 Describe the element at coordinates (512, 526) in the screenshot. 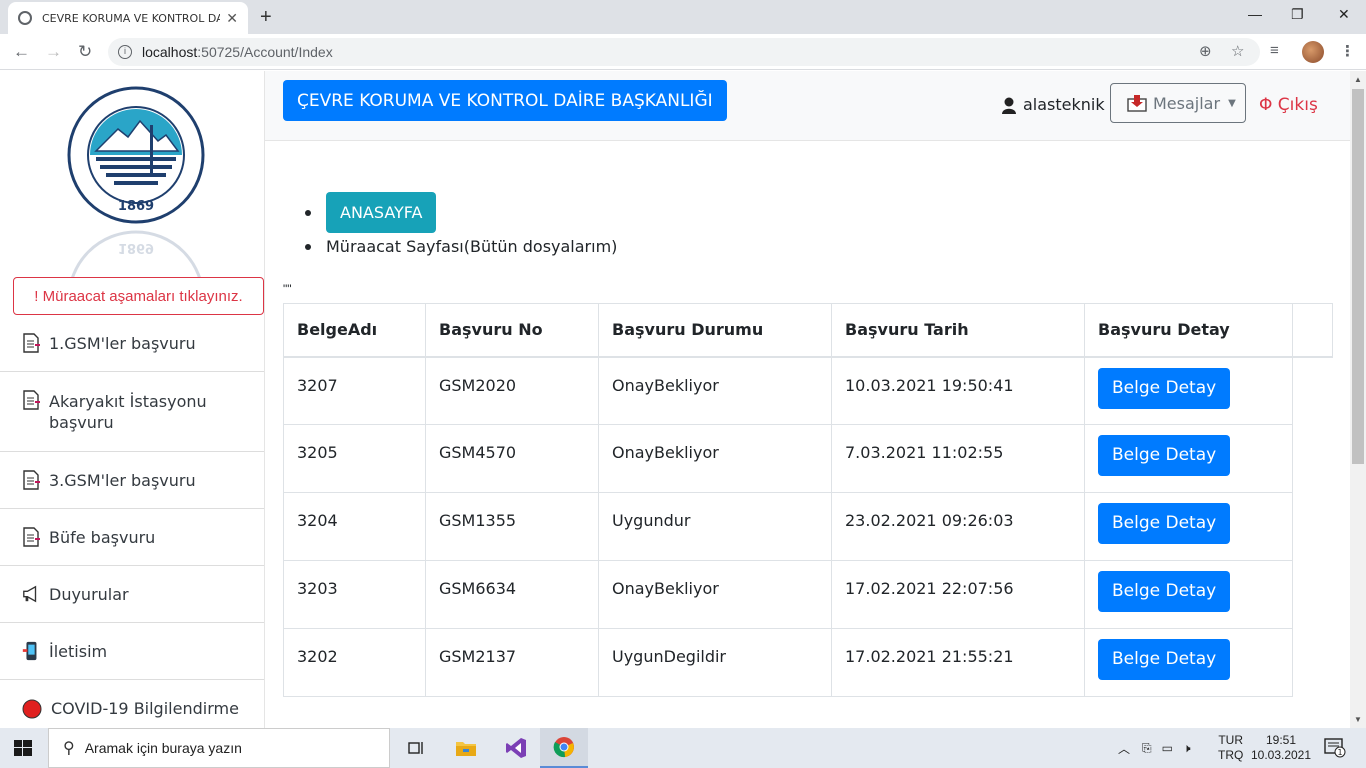

I see `cell-application-no: GSM1355` at that location.